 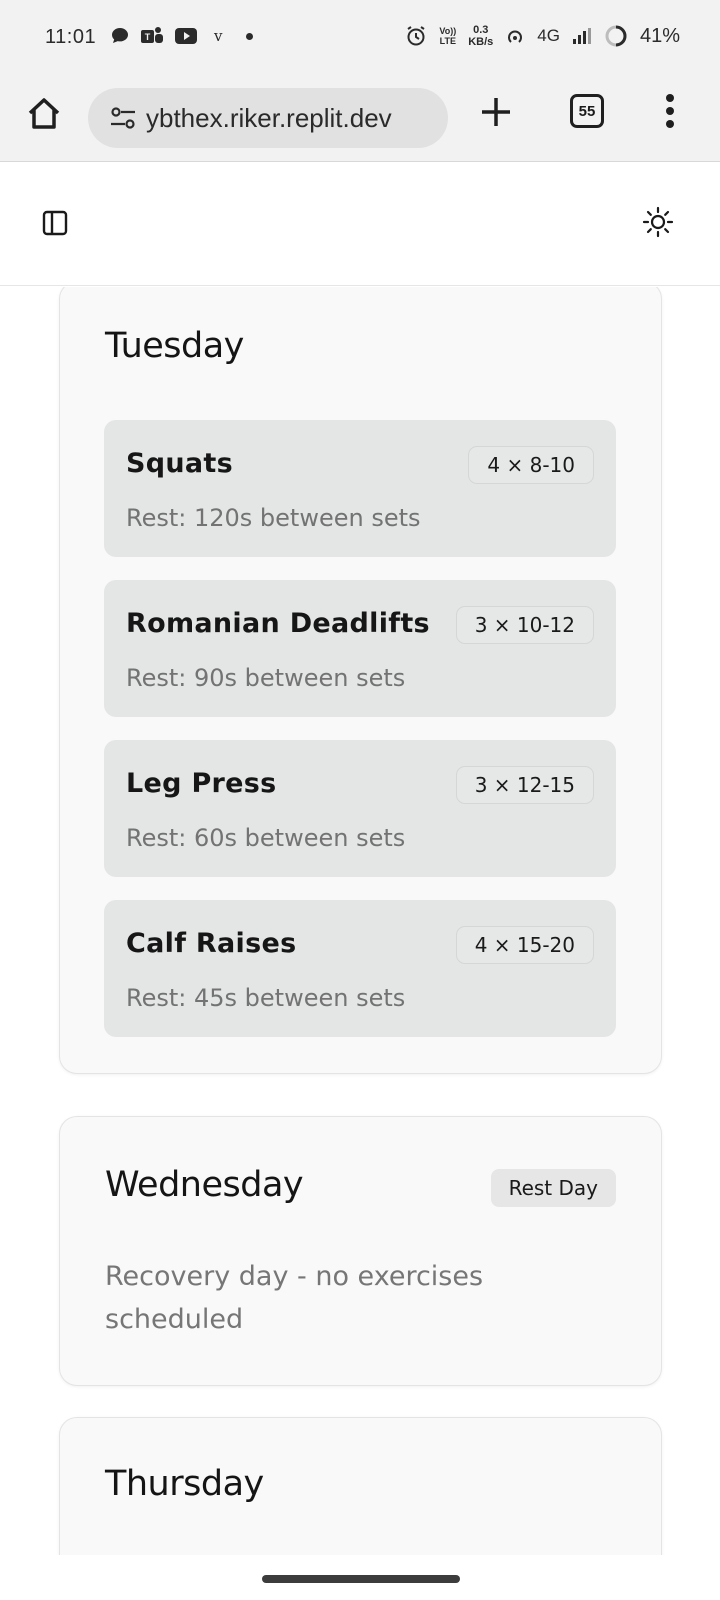 What do you see at coordinates (186, 36) in the screenshot?
I see `youtube-icon` at bounding box center [186, 36].